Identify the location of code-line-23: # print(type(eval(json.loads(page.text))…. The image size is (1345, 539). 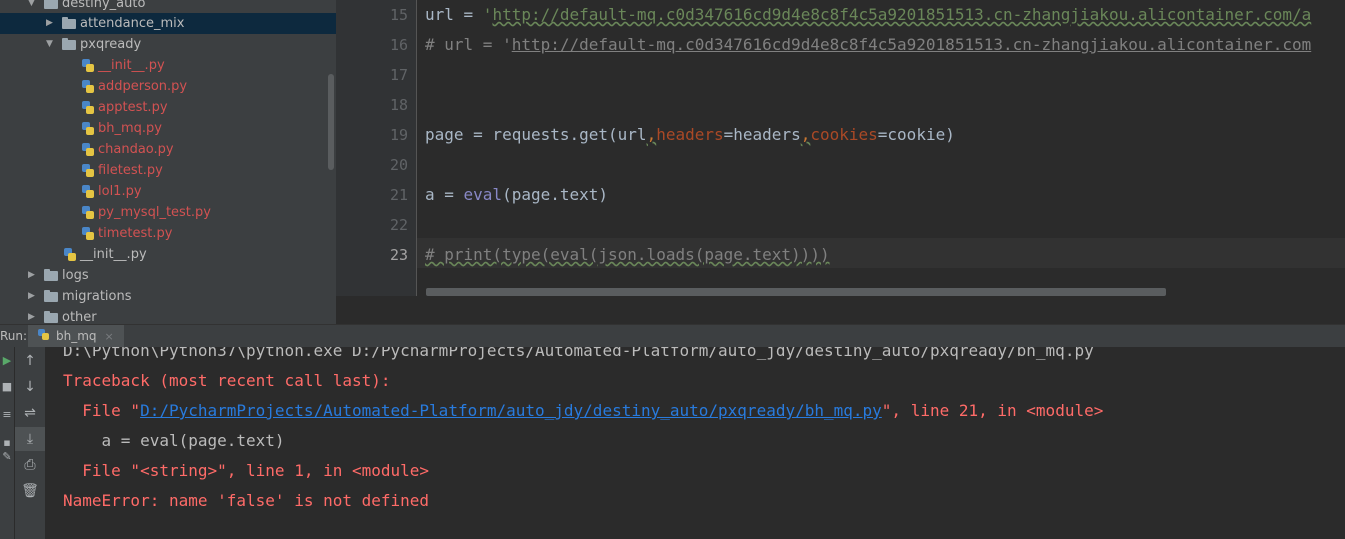
(627, 255).